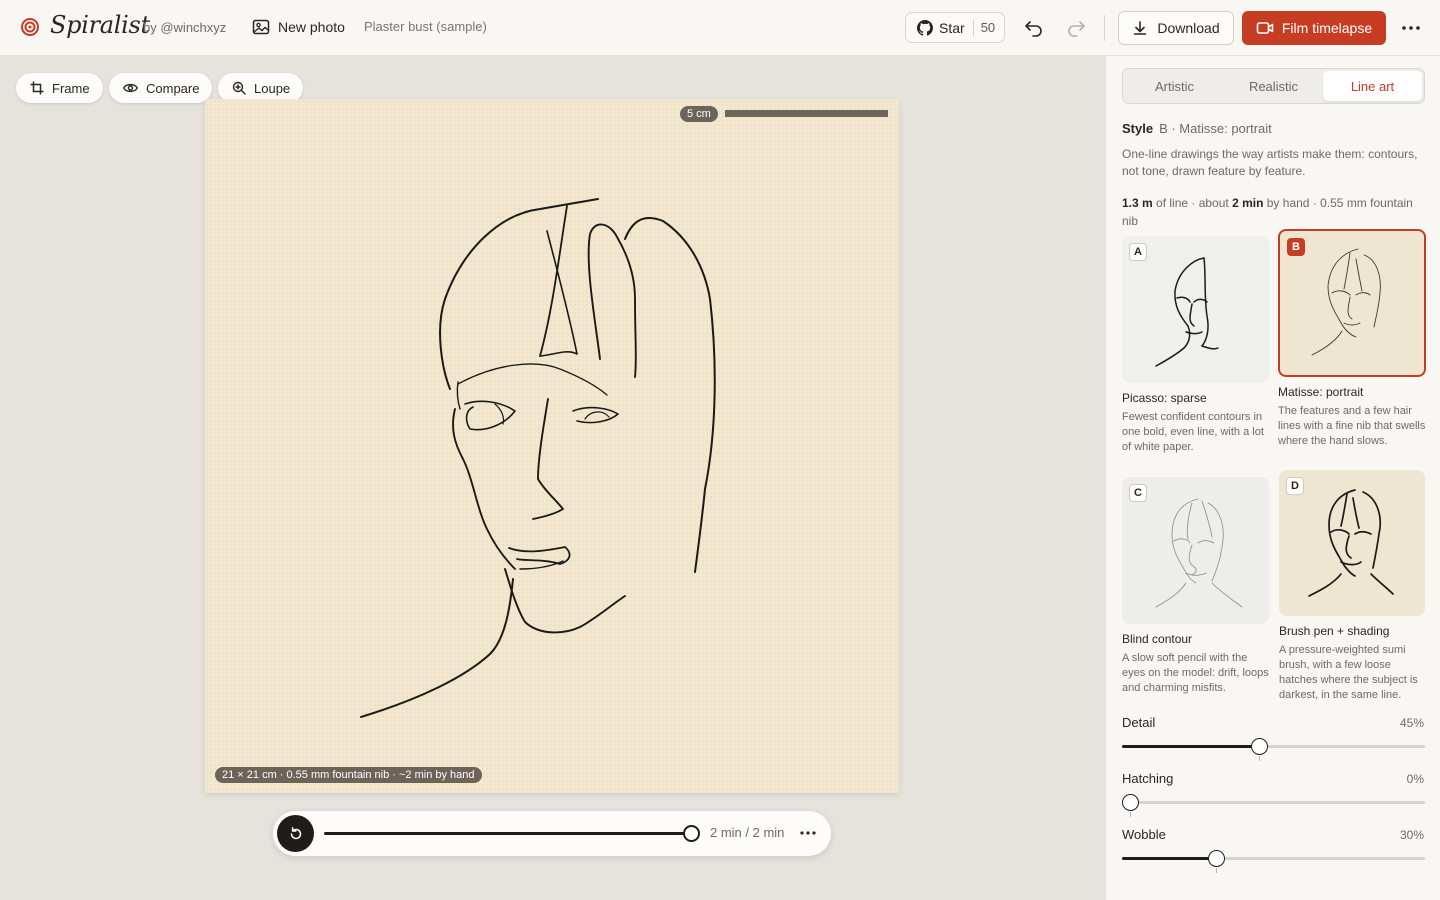 Image resolution: width=1440 pixels, height=900 pixels. I want to click on download-icon, so click(1140, 28).